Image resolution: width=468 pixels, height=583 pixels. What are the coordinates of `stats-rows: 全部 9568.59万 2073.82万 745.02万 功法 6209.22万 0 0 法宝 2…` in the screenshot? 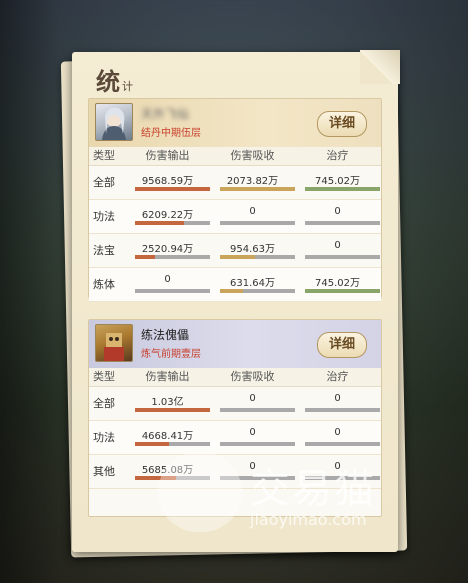 It's located at (235, 234).